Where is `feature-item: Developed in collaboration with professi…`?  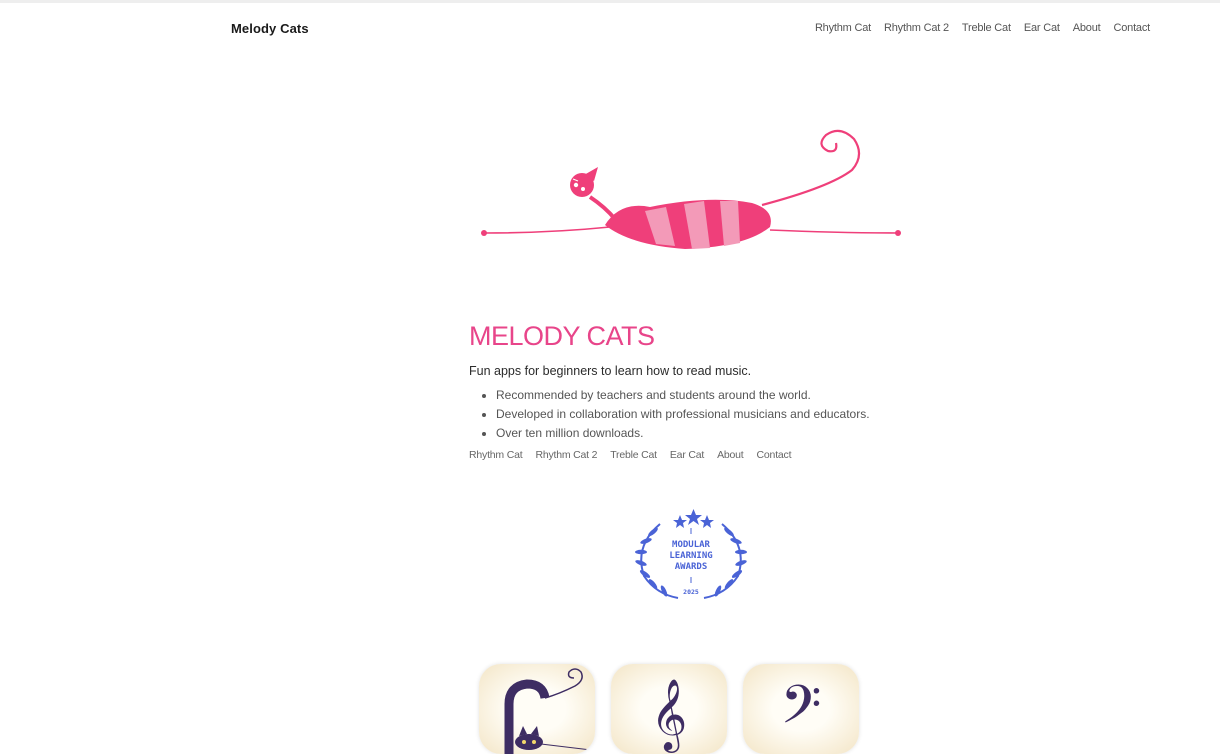 feature-item: Developed in collaboration with professi… is located at coordinates (702, 414).